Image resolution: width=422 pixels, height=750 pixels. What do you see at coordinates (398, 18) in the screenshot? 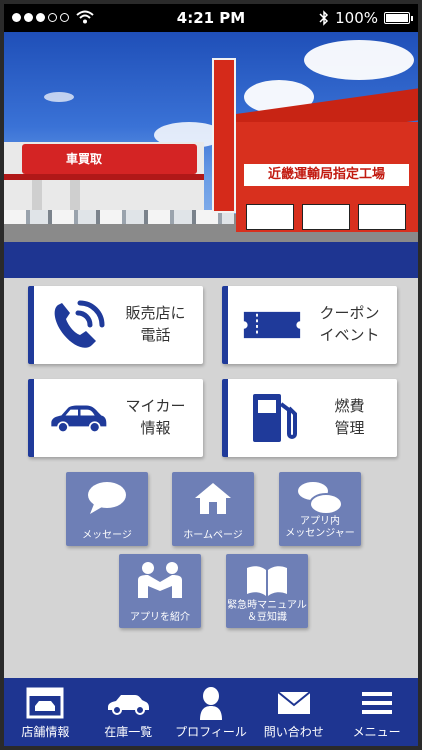
I see `battery-icon` at bounding box center [398, 18].